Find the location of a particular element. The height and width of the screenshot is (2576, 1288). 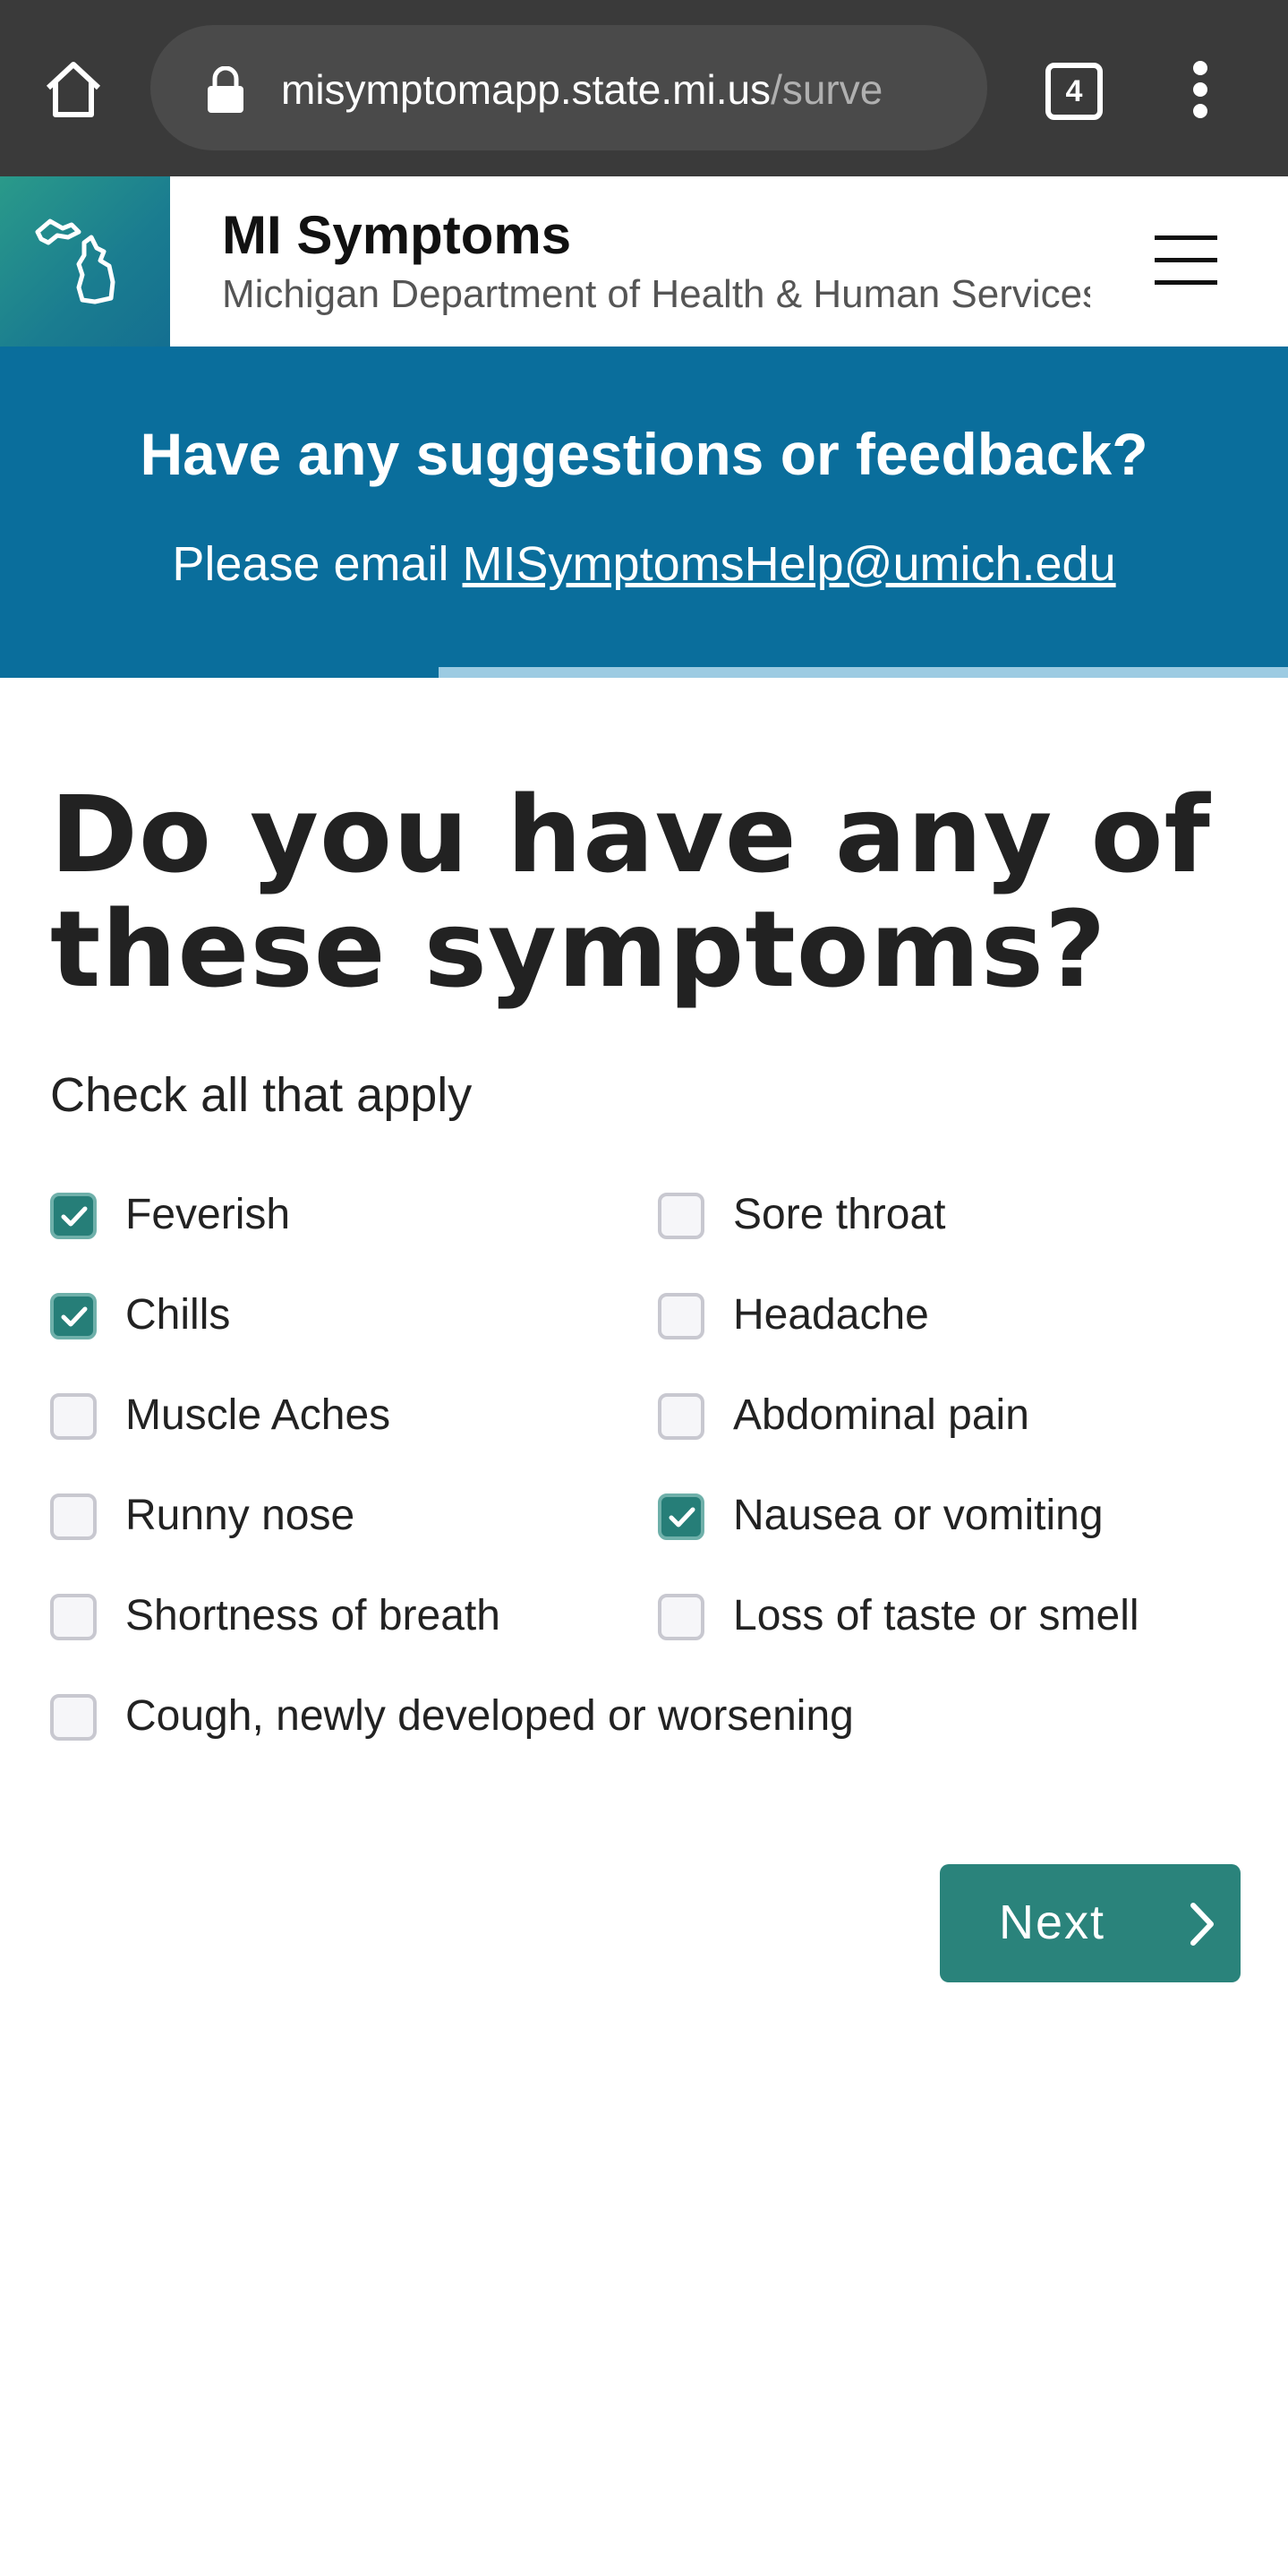

symptom-option: Runny nose is located at coordinates (336, 1521).